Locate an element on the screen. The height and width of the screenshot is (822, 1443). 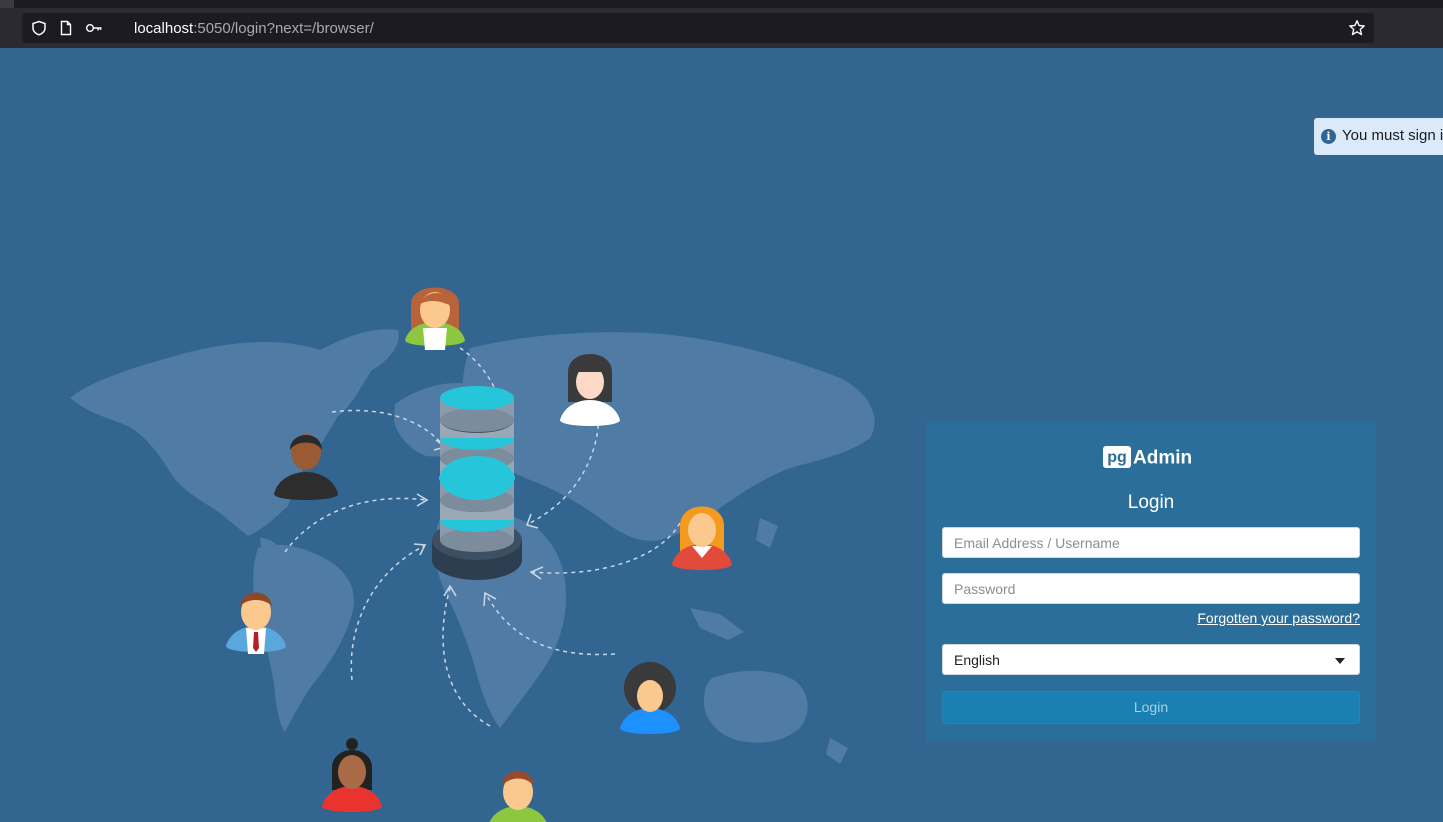
key-icon is located at coordinates (94, 28).